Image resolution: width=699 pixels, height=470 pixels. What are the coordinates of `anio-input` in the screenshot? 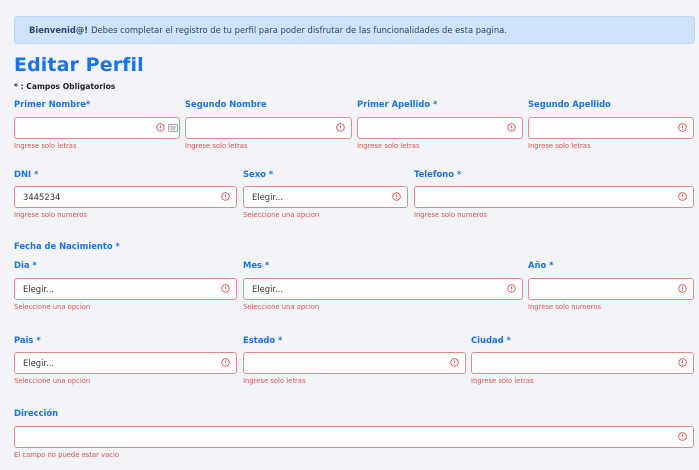 It's located at (611, 289).